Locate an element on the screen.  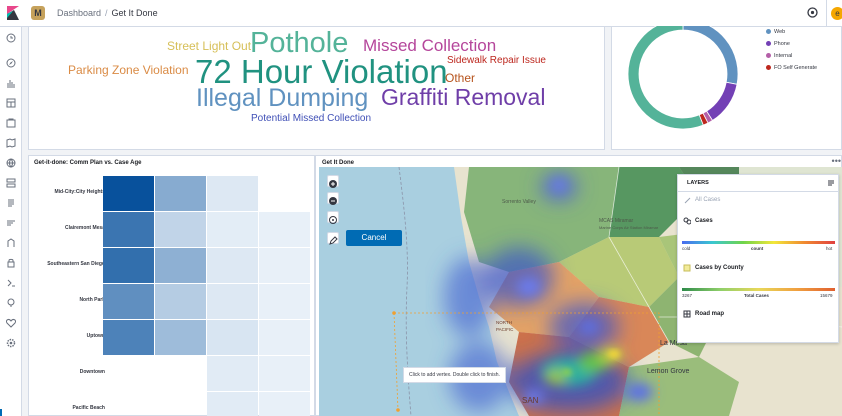
compass-icon is located at coordinates (11, 63).